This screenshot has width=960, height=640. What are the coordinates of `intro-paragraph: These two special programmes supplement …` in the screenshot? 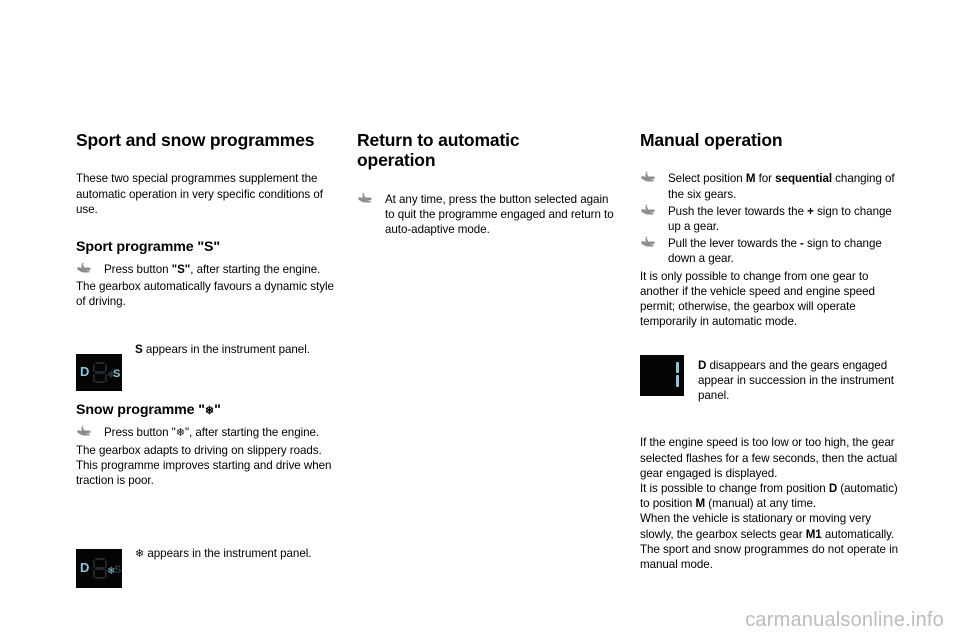 It's located at (199, 194).